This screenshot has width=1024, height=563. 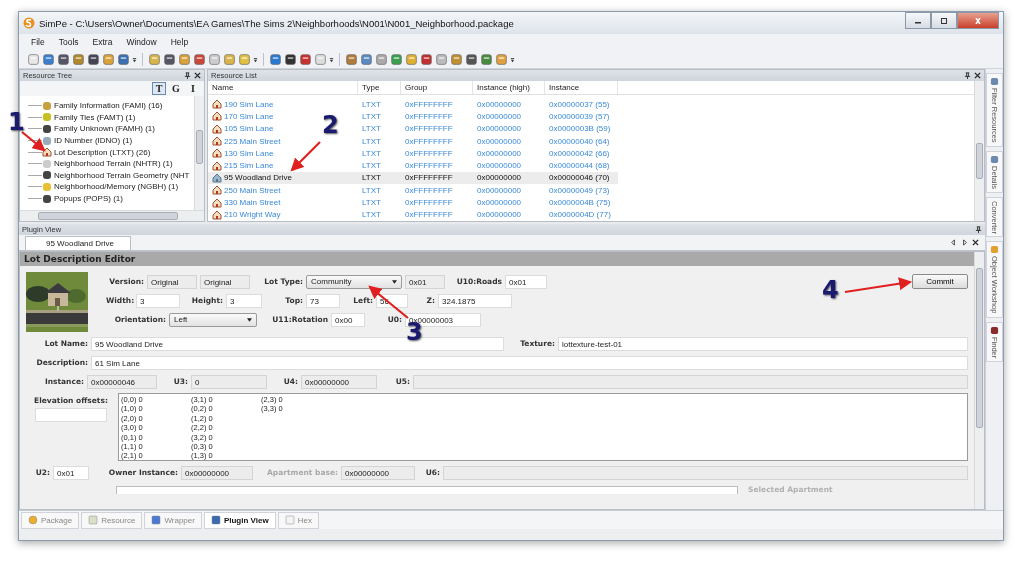 I want to click on table-cell: 0x00000037 (55), so click(x=579, y=104).